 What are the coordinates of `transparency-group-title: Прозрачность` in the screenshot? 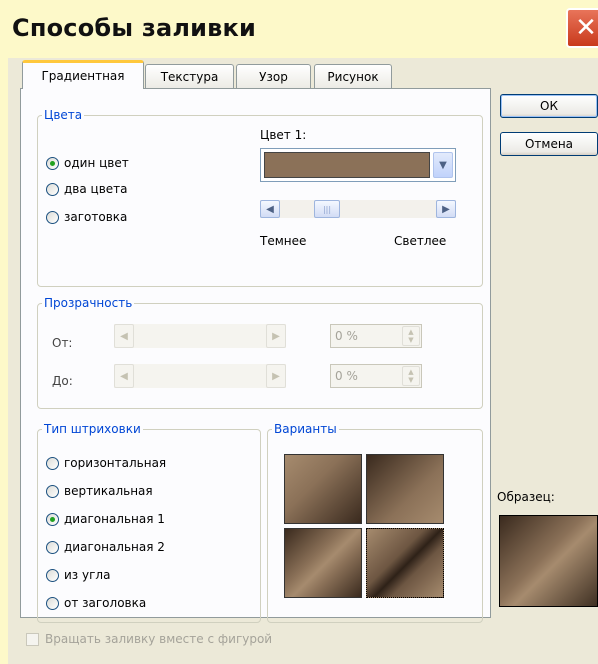 It's located at (88, 303).